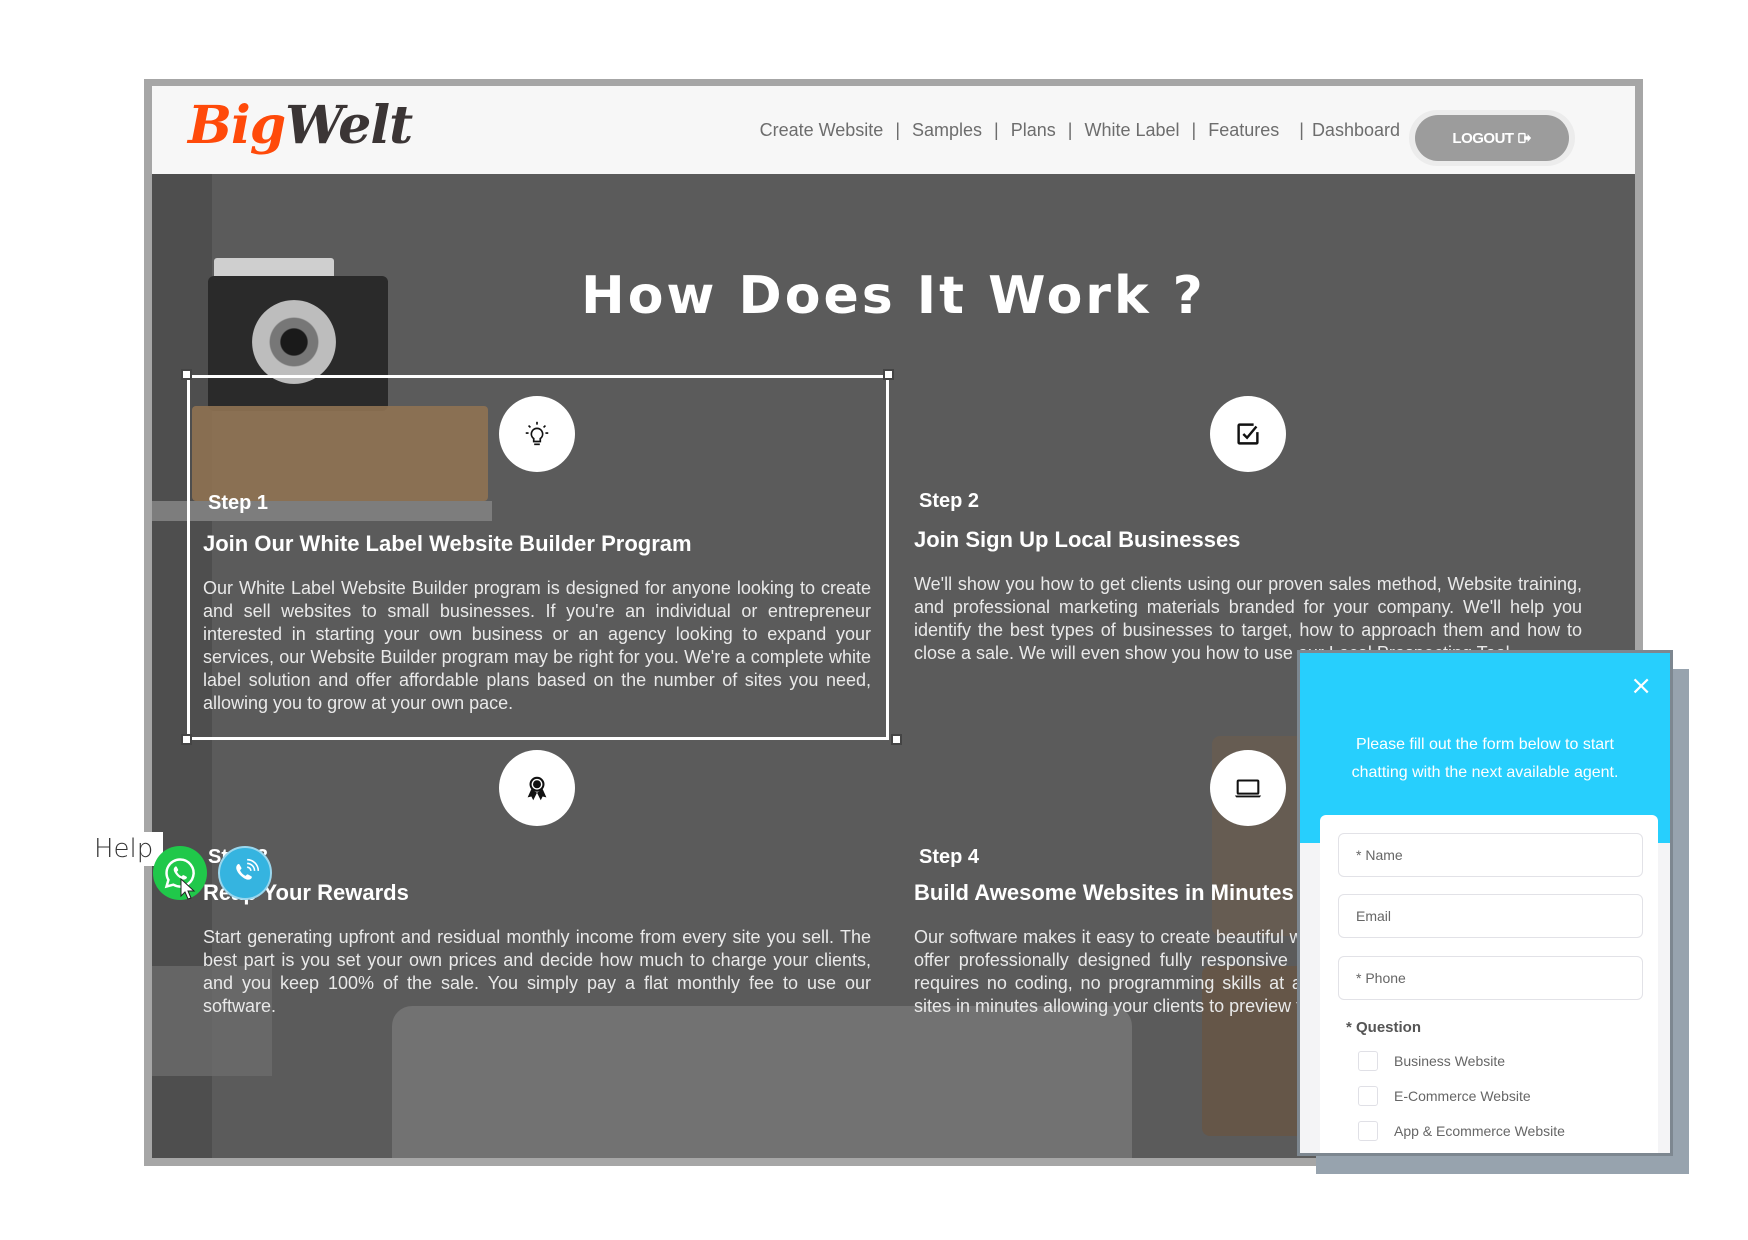 Image resolution: width=1748 pixels, height=1240 pixels. What do you see at coordinates (188, 889) in the screenshot?
I see `mouse-cursor-icon` at bounding box center [188, 889].